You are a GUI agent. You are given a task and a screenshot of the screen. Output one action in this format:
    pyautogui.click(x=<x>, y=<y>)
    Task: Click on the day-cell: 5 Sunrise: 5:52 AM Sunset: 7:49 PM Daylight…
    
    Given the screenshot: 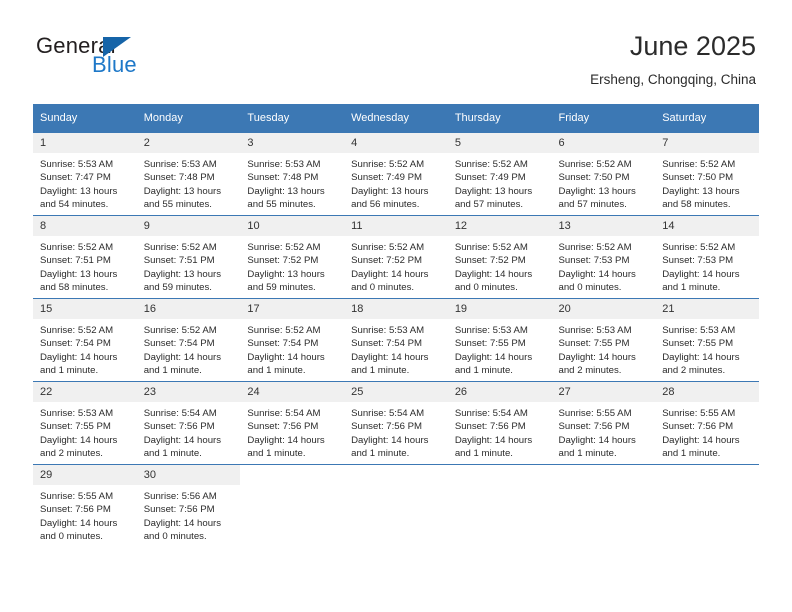 What is the action you would take?
    pyautogui.click(x=499, y=174)
    